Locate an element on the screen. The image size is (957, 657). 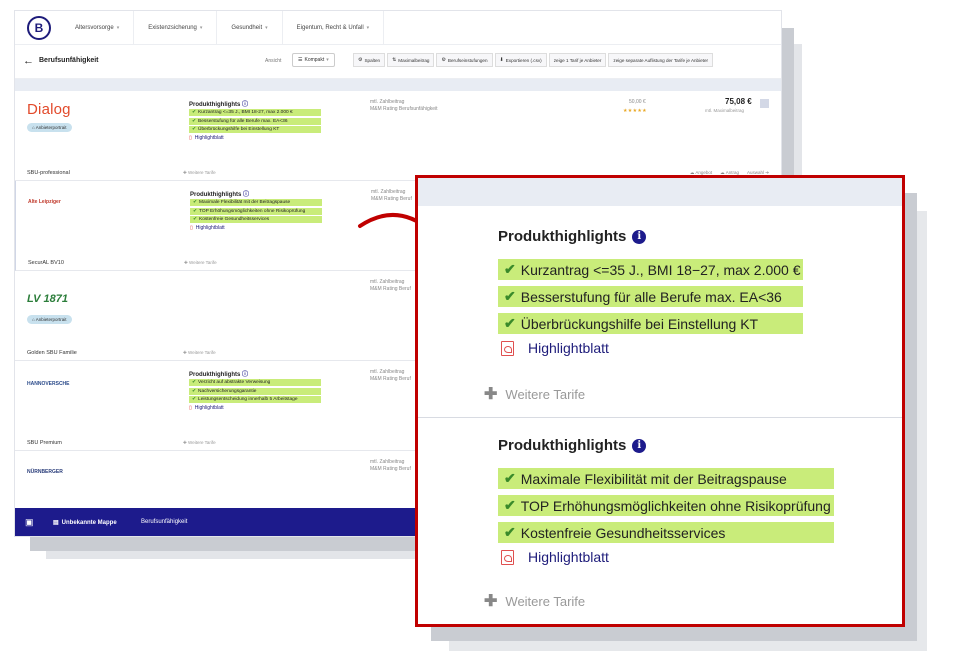
insurer-logo: NÜRNBERGER is located at coordinates (45, 472).